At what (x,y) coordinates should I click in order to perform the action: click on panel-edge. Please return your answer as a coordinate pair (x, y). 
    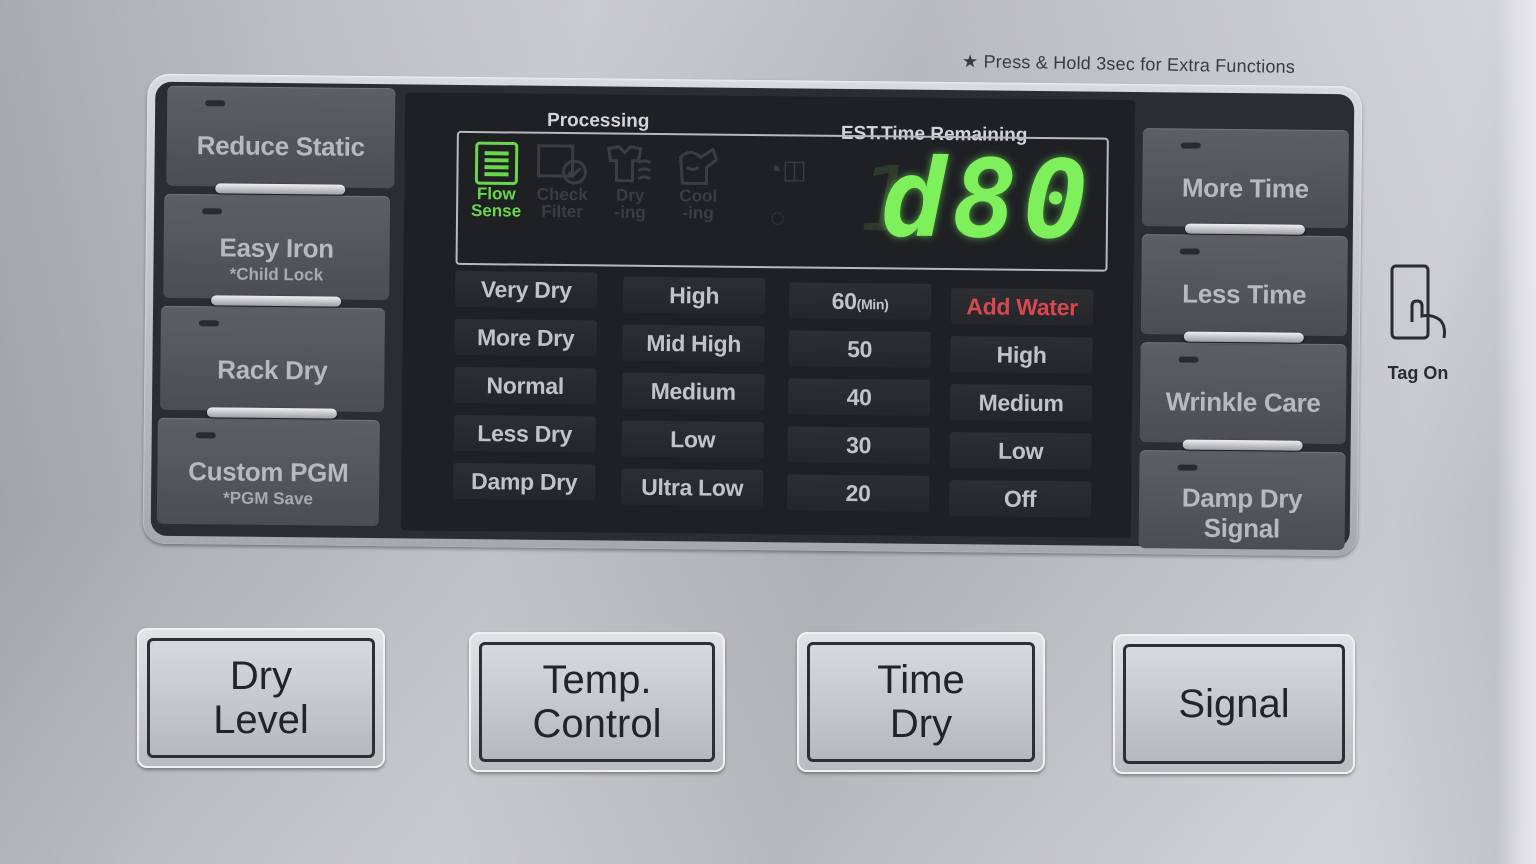
    Looking at the image, I should click on (1516, 432).